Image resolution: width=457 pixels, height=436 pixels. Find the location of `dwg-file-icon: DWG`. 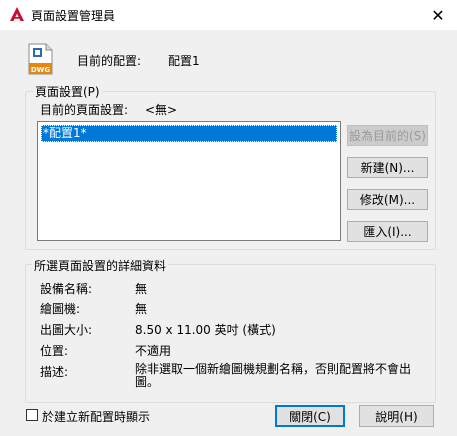

dwg-file-icon: DWG is located at coordinates (40, 59).